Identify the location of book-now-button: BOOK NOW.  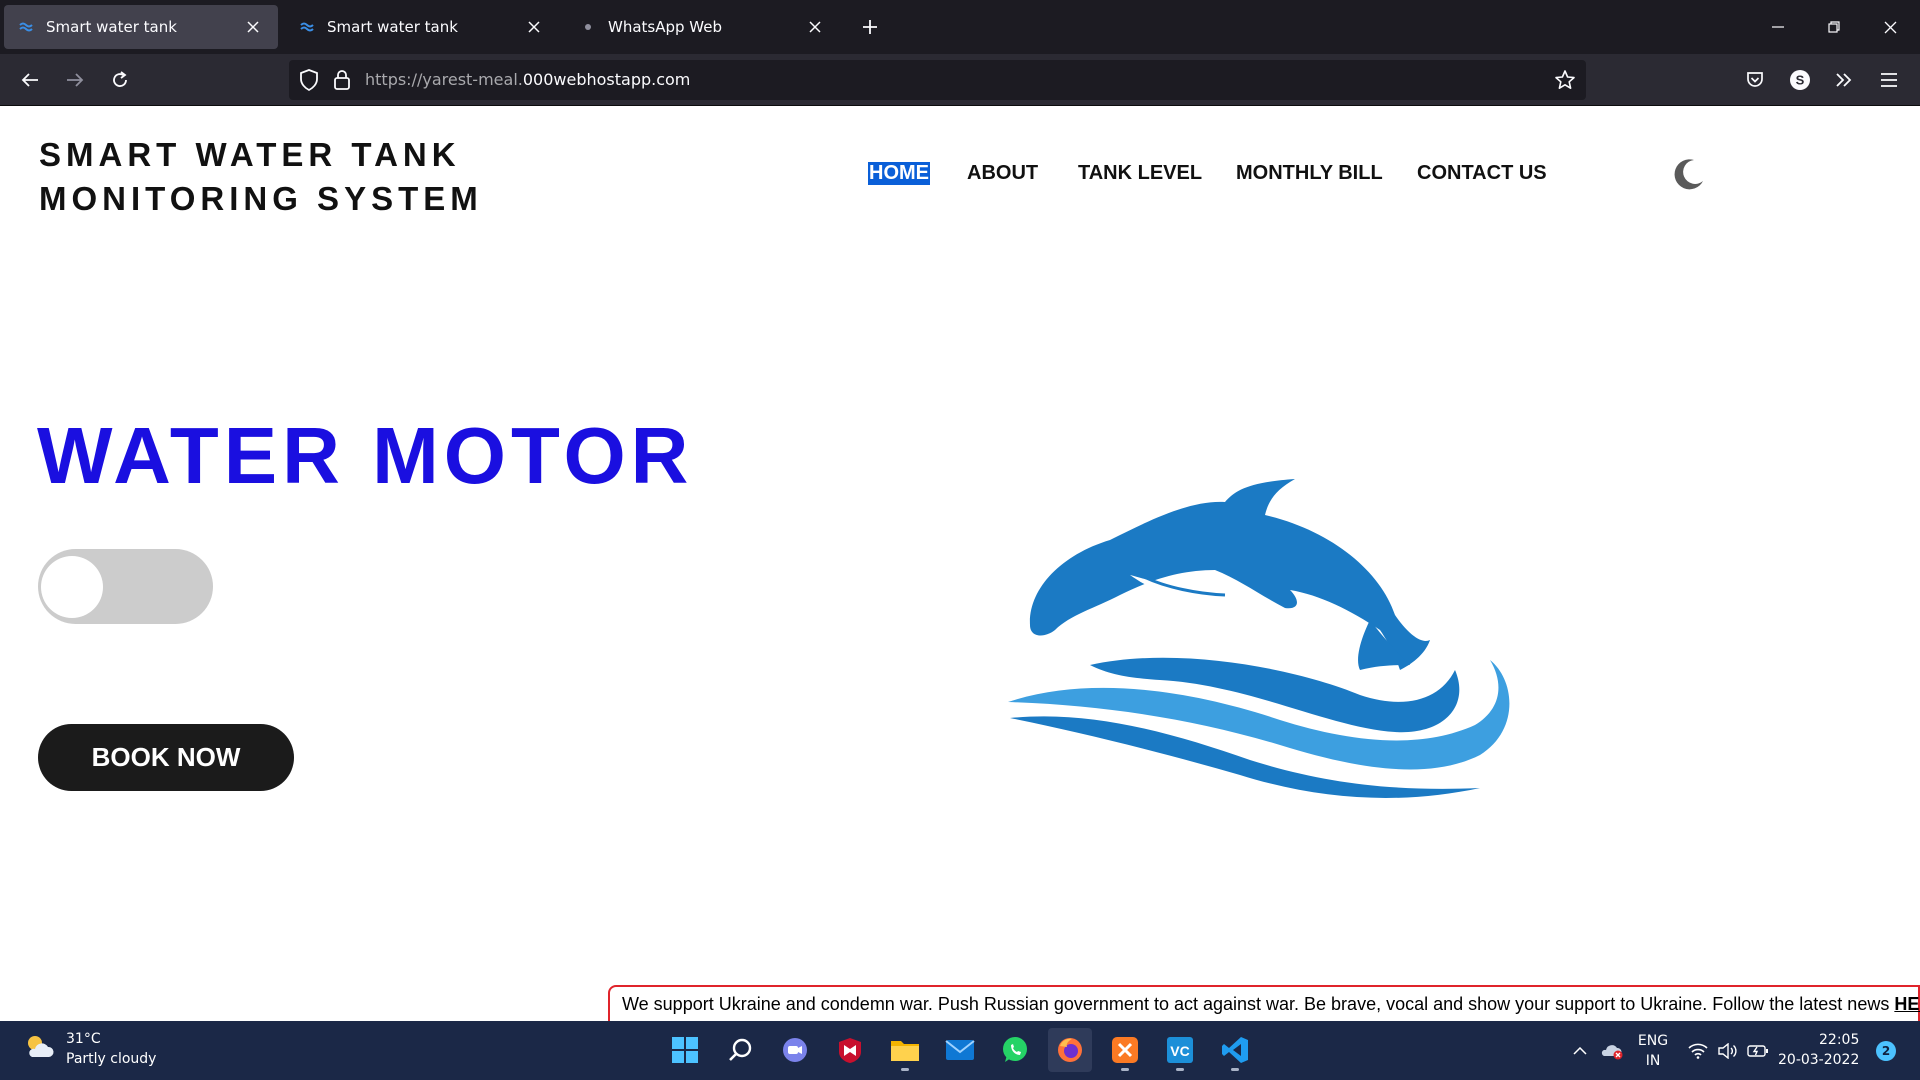
(166, 757).